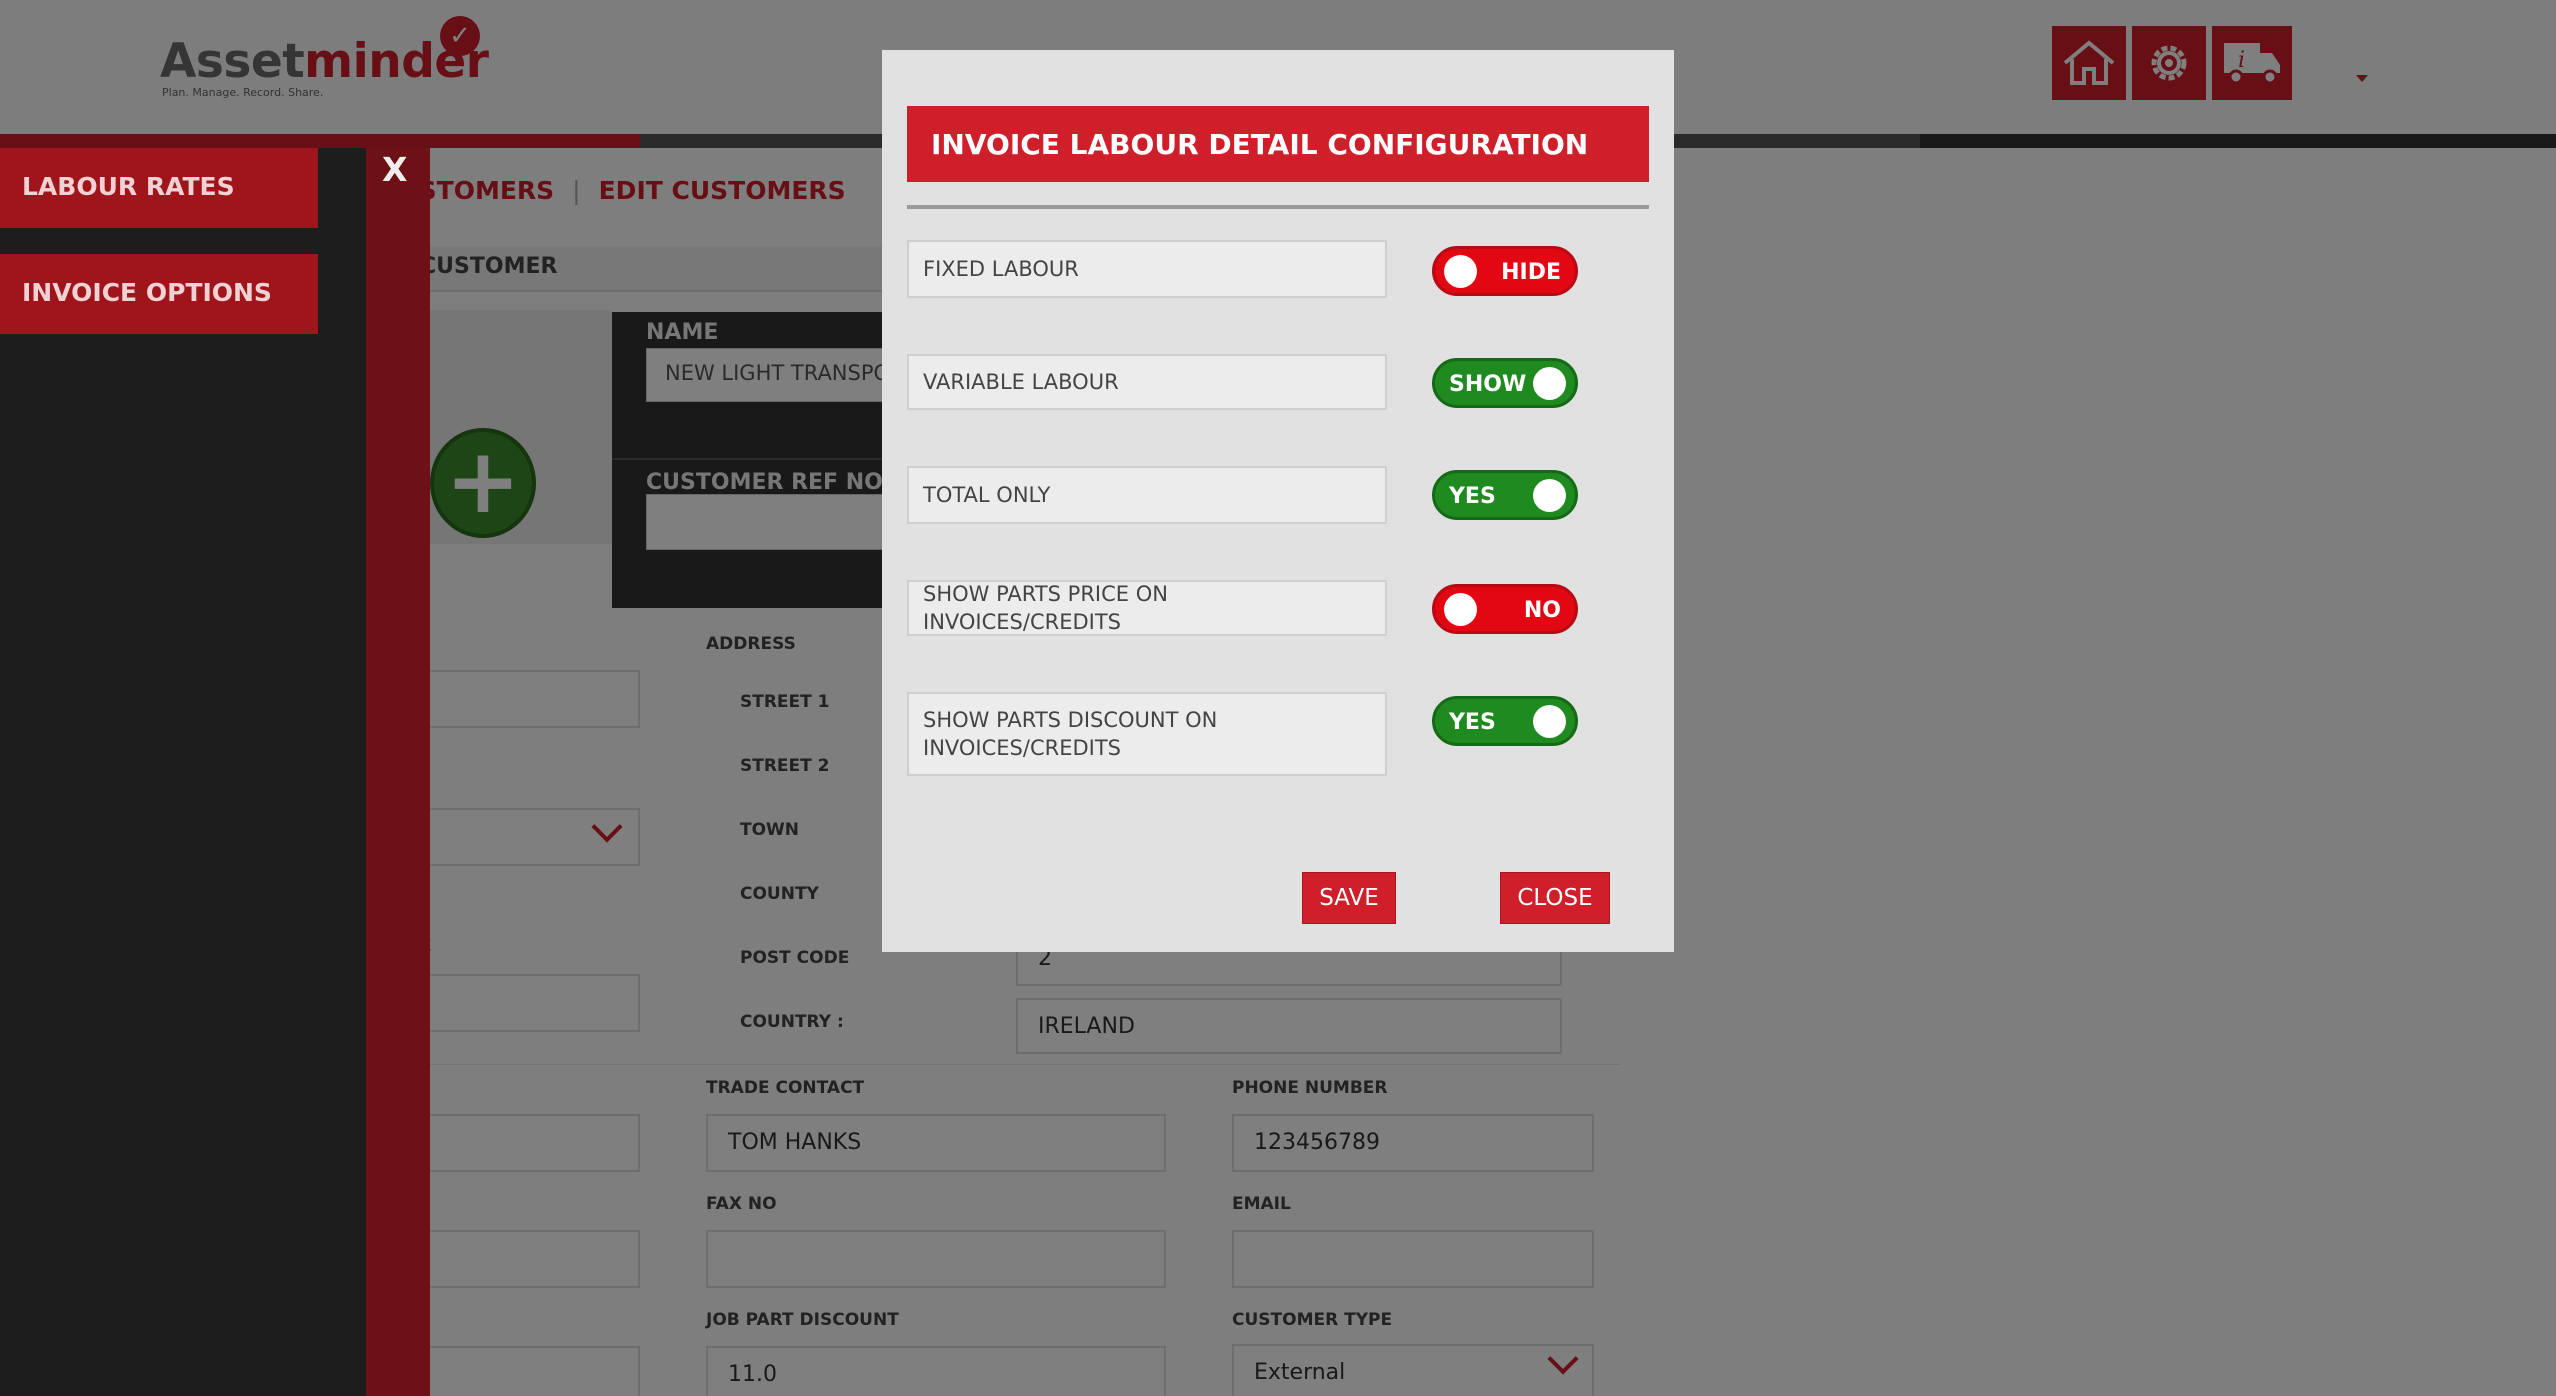 This screenshot has width=2556, height=1396. What do you see at coordinates (1531, 272) in the screenshot?
I see `toggle-state-label: HIDE` at bounding box center [1531, 272].